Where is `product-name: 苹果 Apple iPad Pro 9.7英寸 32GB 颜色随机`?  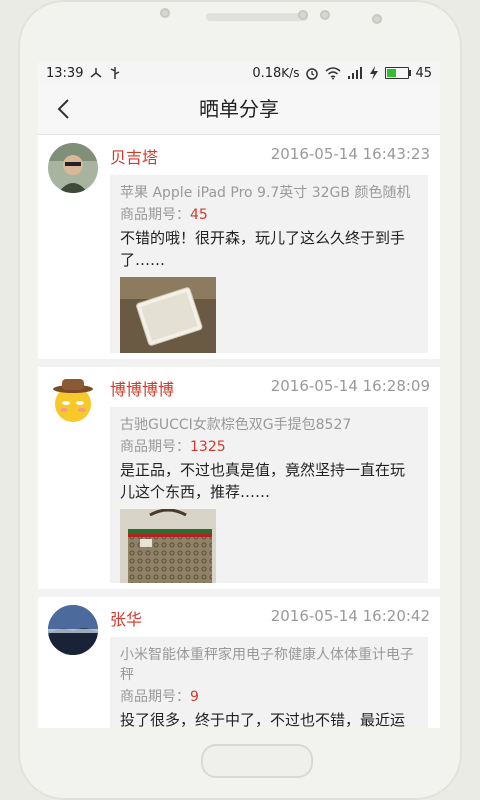 product-name: 苹果 Apple iPad Pro 9.7英寸 32GB 颜色随机 is located at coordinates (265, 193).